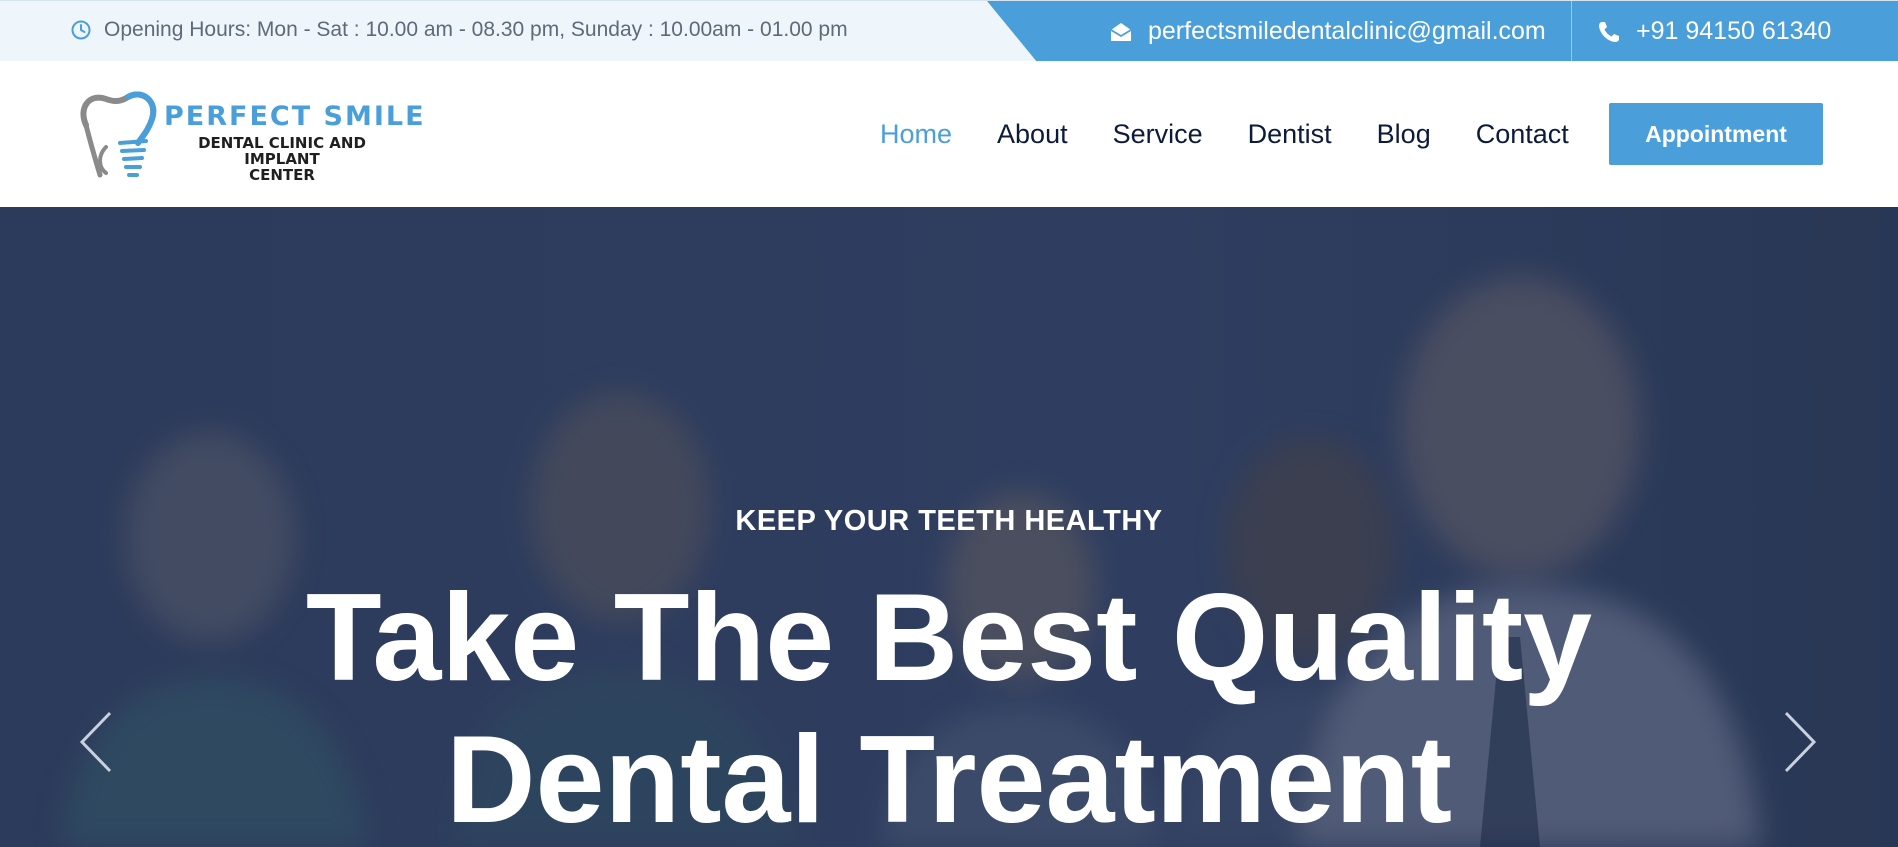  Describe the element at coordinates (1121, 32) in the screenshot. I see `envelope-icon` at that location.